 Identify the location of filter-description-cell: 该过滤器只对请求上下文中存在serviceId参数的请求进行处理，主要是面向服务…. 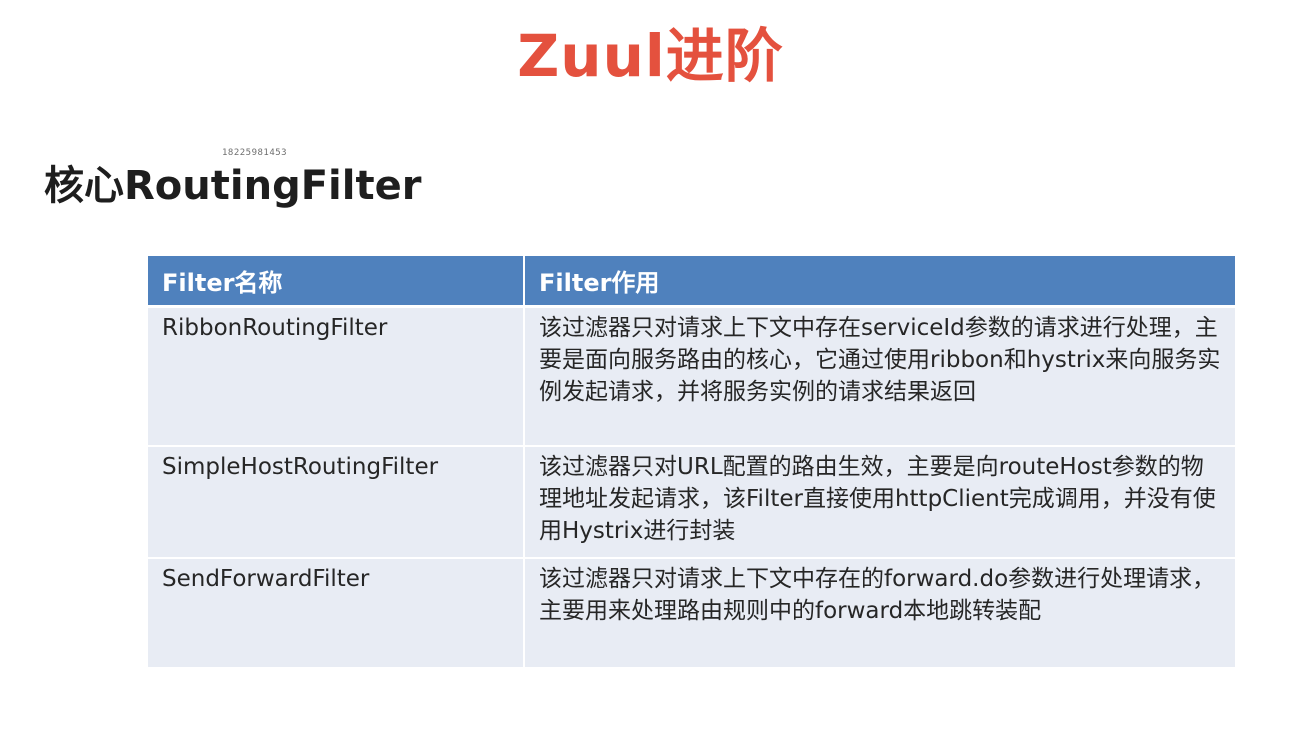
(879, 375).